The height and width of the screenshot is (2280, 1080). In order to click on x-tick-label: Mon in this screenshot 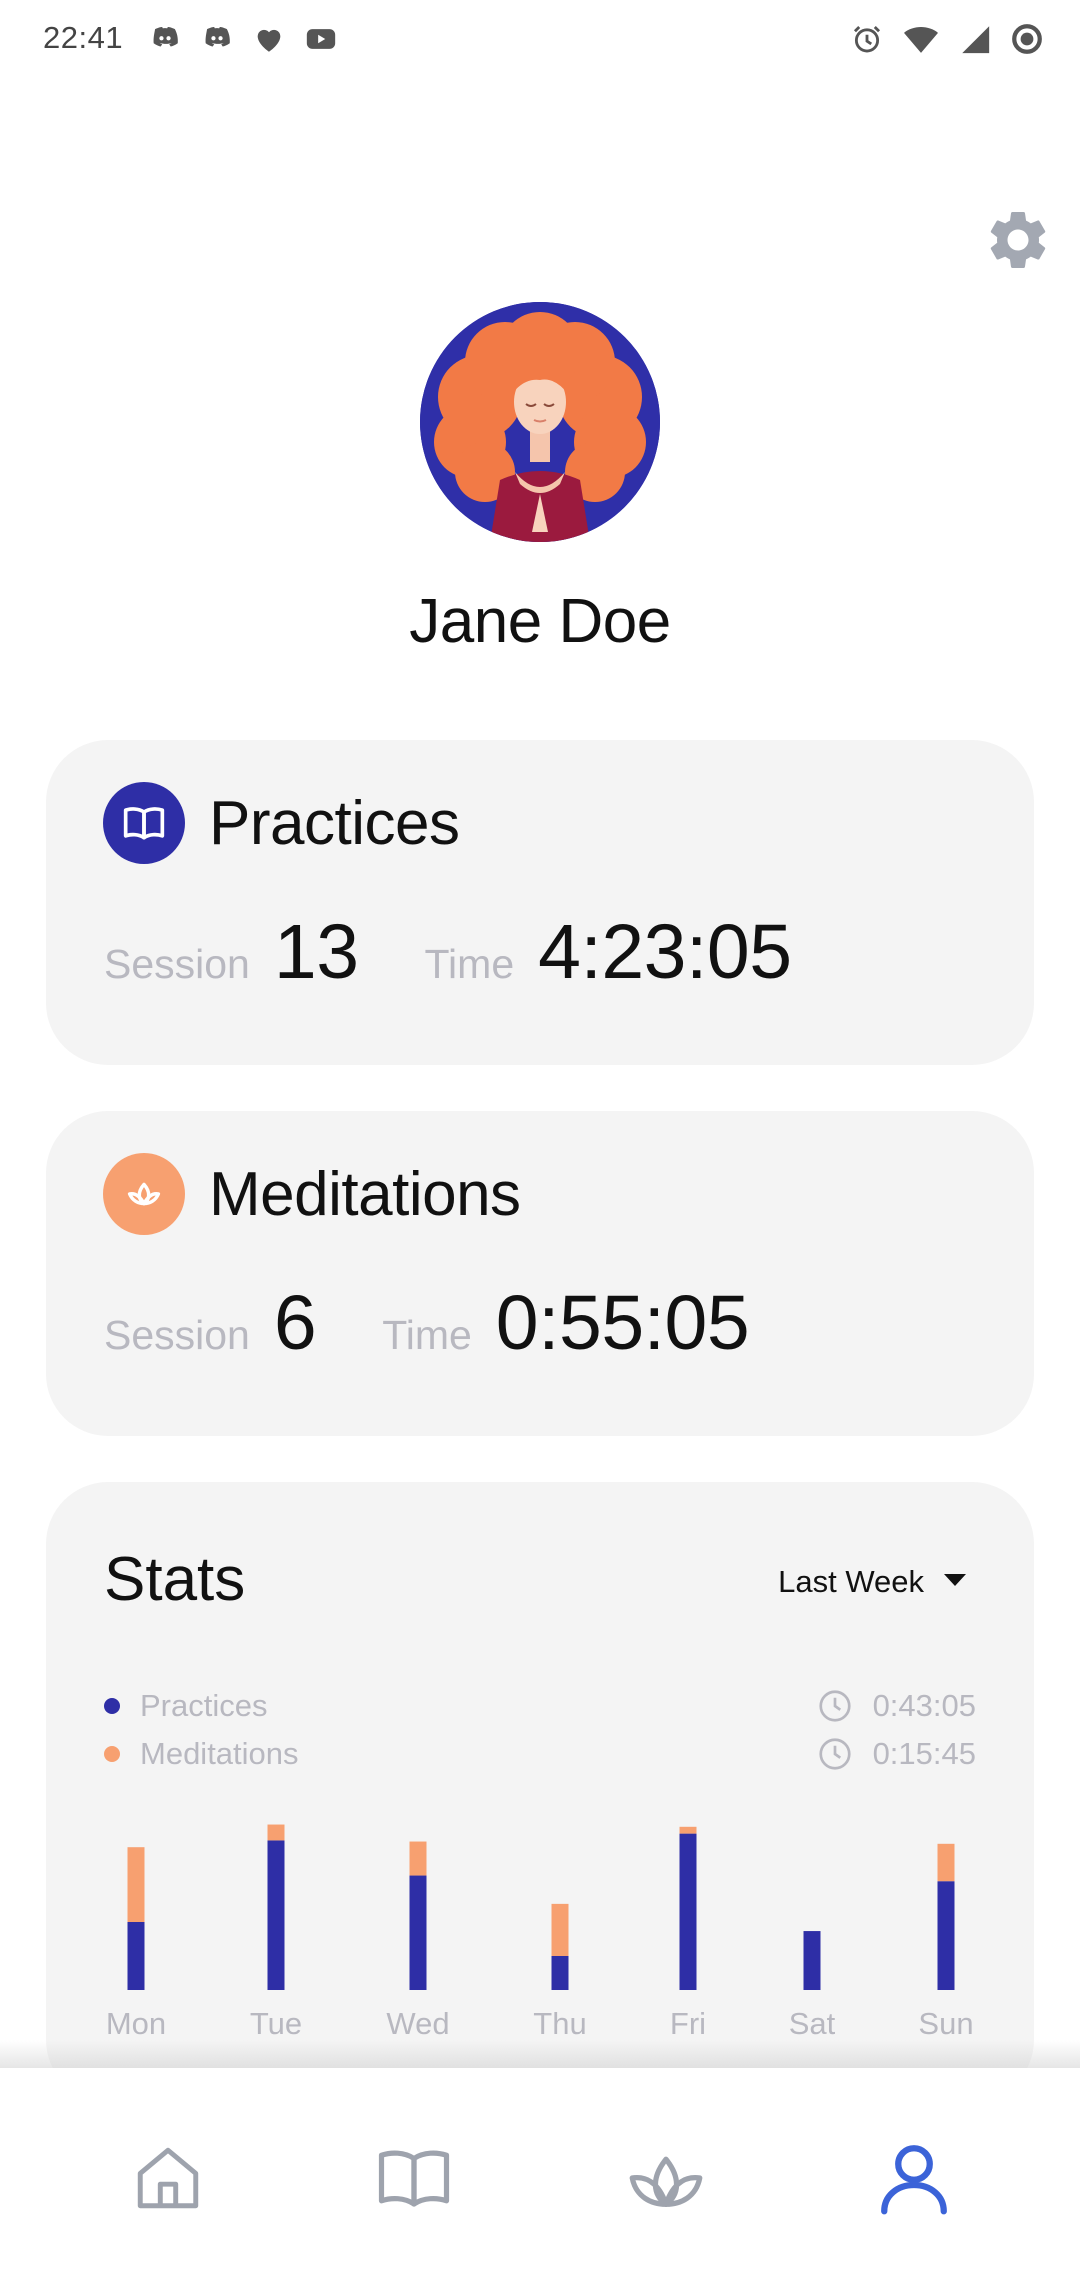, I will do `click(136, 2023)`.